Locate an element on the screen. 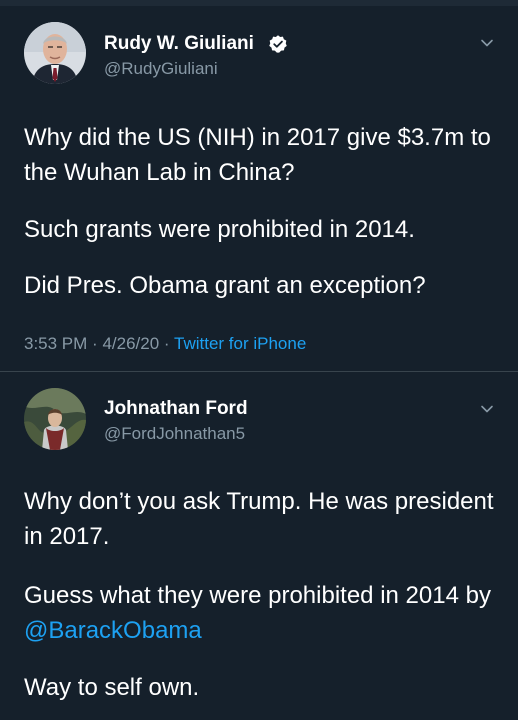 The image size is (518, 720). author-handle: @RudyGiuliani is located at coordinates (161, 69).